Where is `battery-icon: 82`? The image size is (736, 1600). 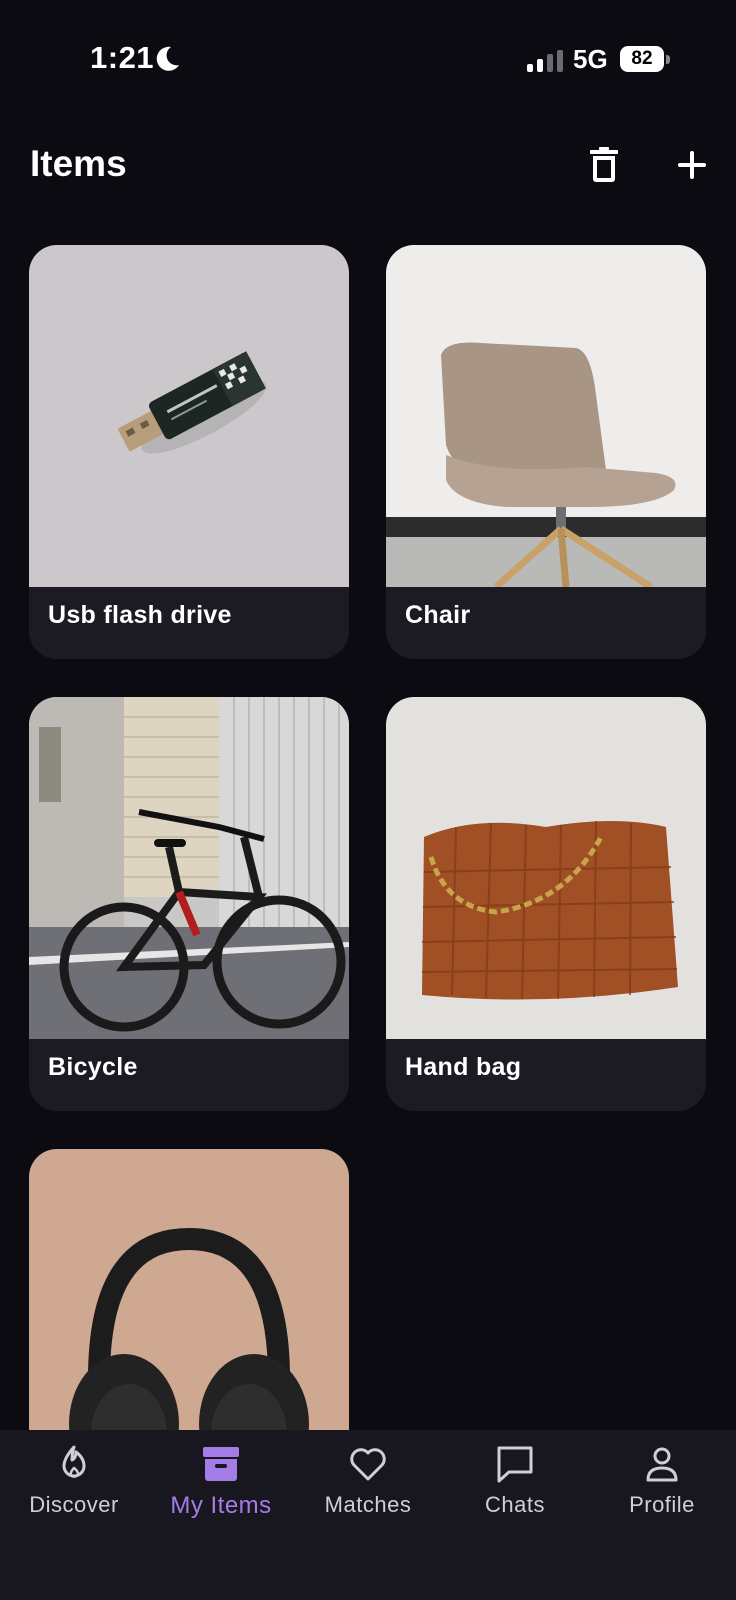
battery-icon: 82 is located at coordinates (645, 60).